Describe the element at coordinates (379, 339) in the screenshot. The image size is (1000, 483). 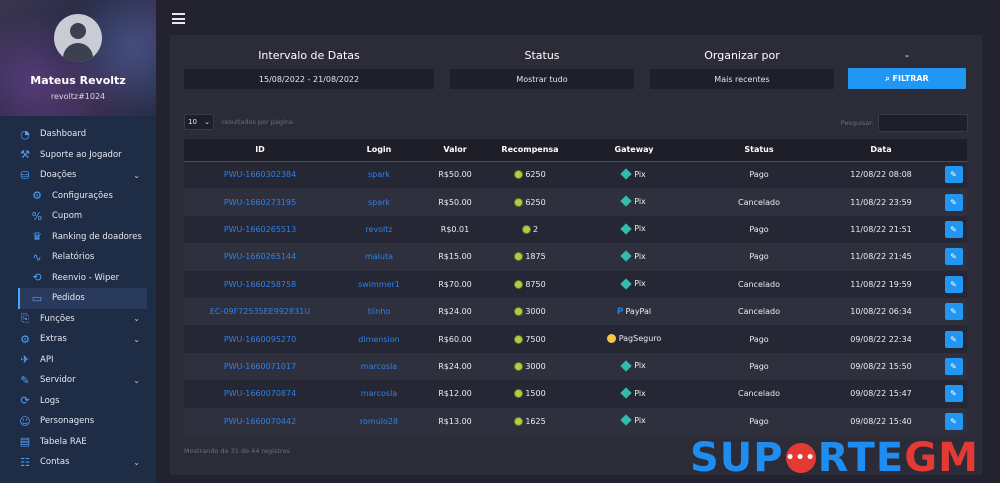
I see `login-link: dimension` at that location.